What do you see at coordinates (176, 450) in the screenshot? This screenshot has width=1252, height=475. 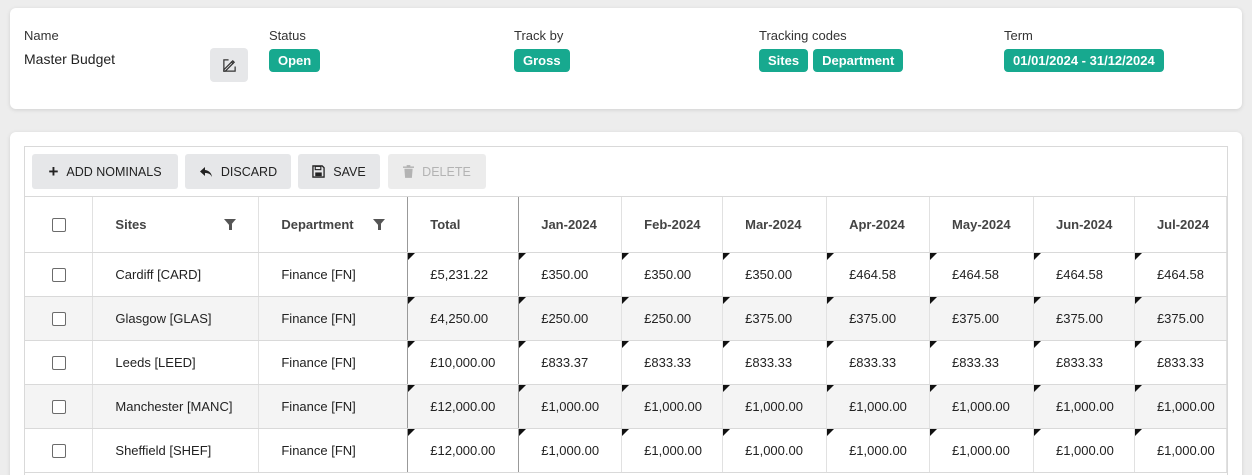 I see `site-cell: Sheffield [SHEF]` at bounding box center [176, 450].